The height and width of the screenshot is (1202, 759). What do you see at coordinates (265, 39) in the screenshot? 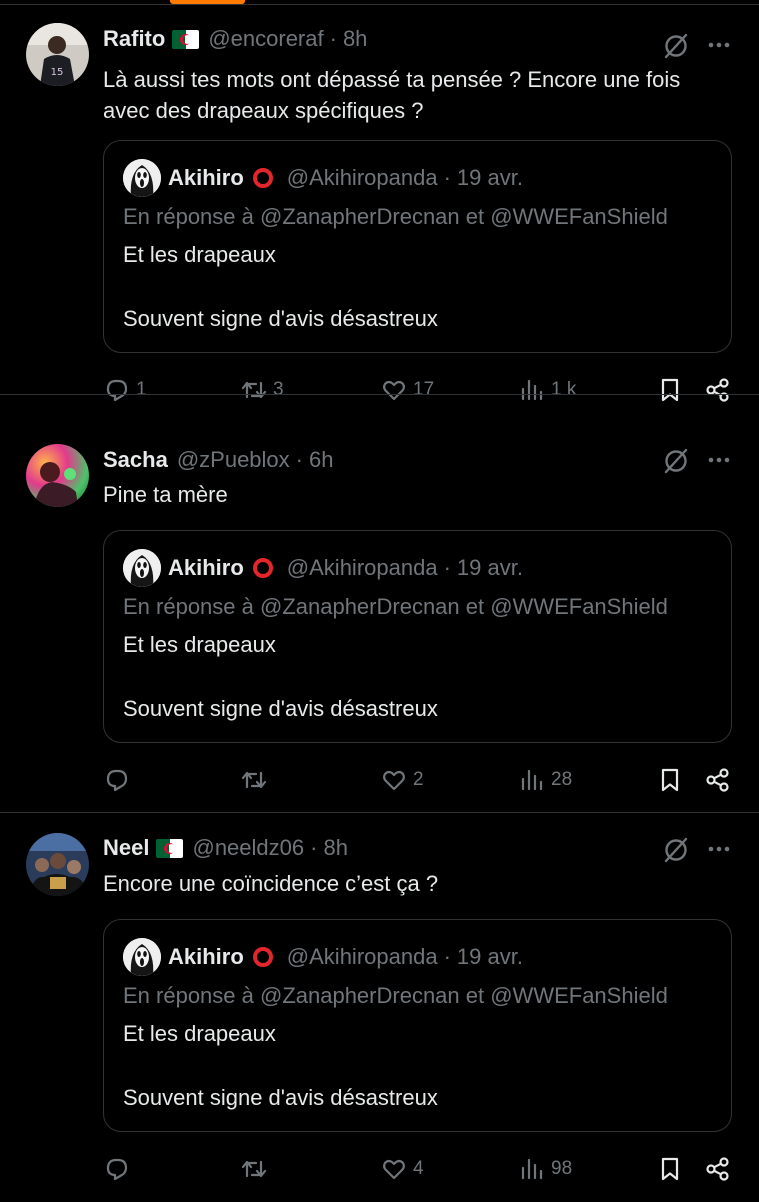
I see `author-handle: @encoreraf` at bounding box center [265, 39].